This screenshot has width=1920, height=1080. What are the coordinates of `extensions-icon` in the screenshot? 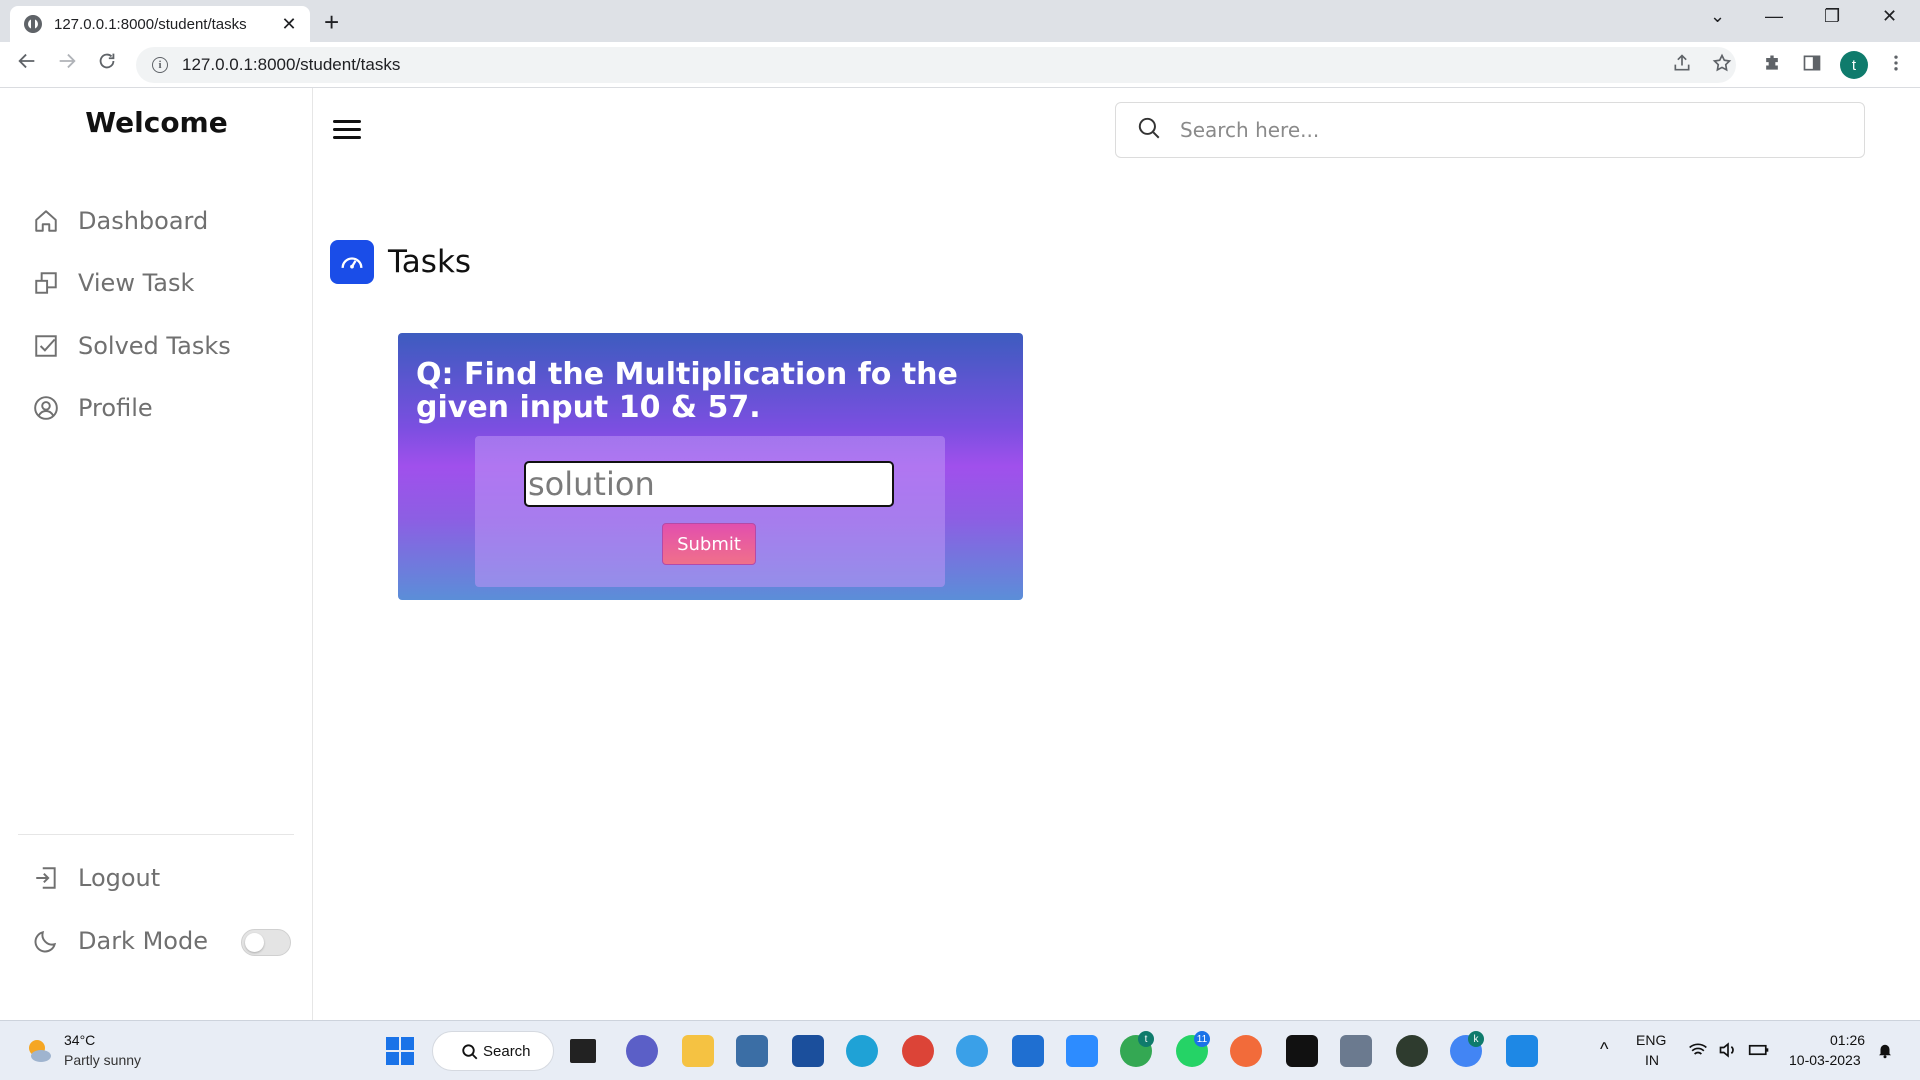 It's located at (1772, 65).